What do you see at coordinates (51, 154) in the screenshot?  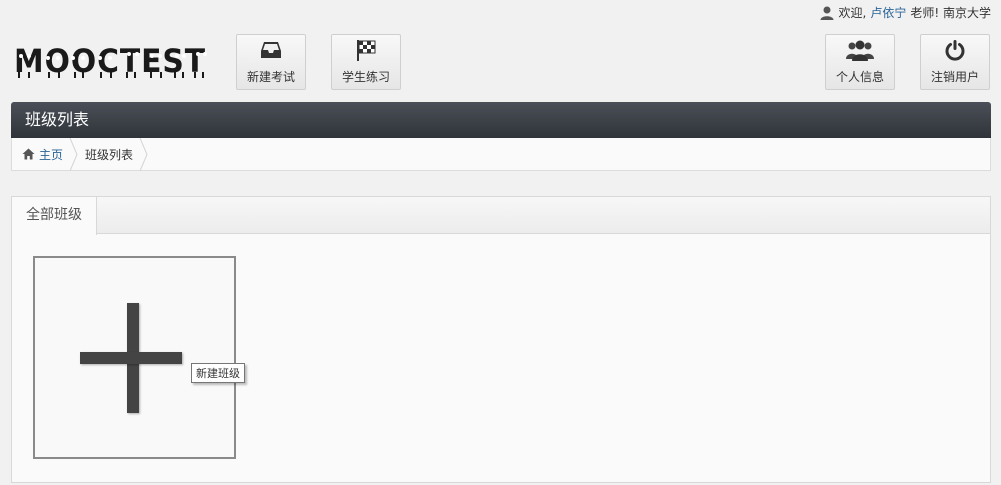 I see `breadcrumb-home-label: 主页` at bounding box center [51, 154].